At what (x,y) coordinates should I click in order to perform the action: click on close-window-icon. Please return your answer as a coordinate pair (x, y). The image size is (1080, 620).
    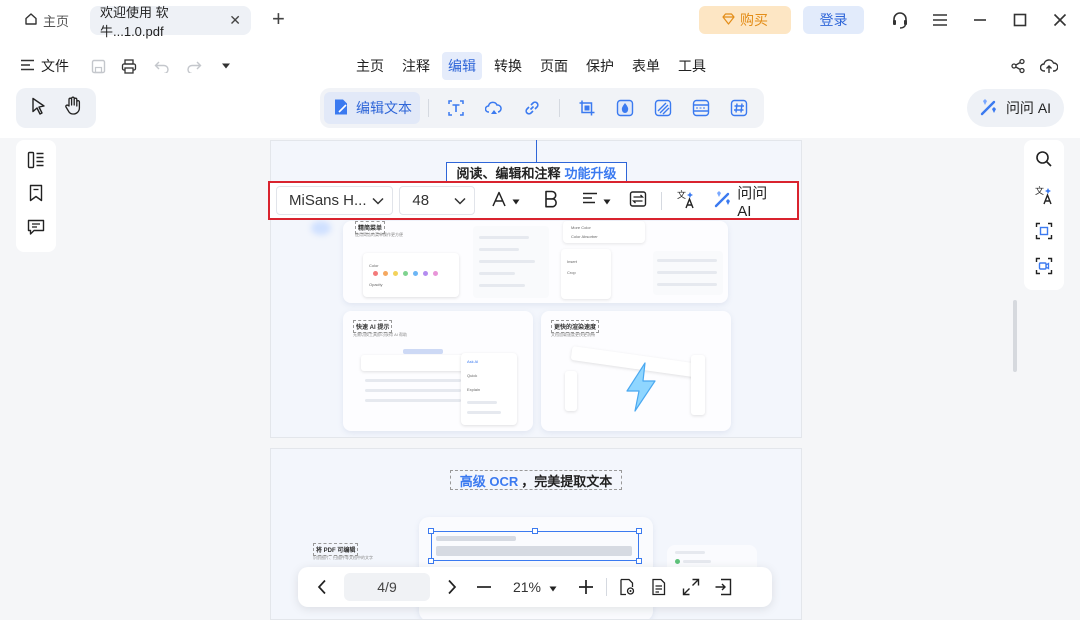
    Looking at the image, I should click on (1060, 20).